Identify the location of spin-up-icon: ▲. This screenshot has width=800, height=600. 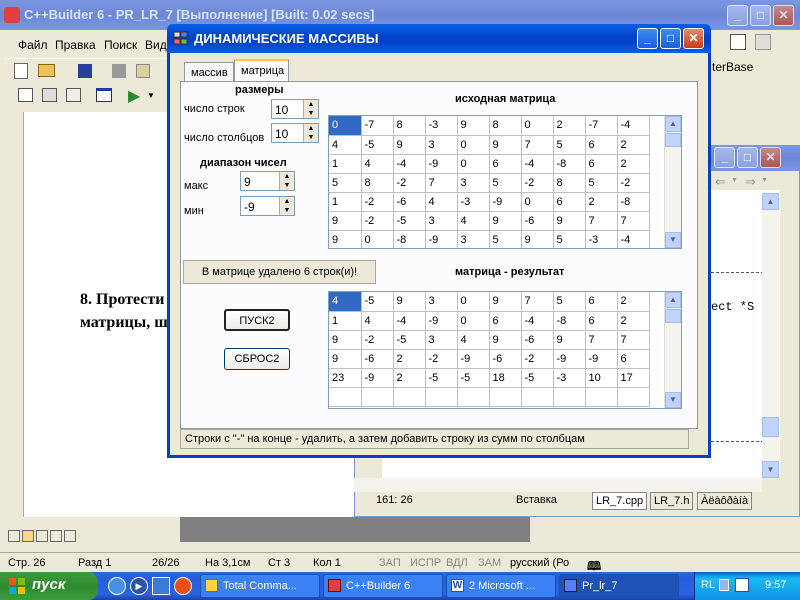
(287, 176).